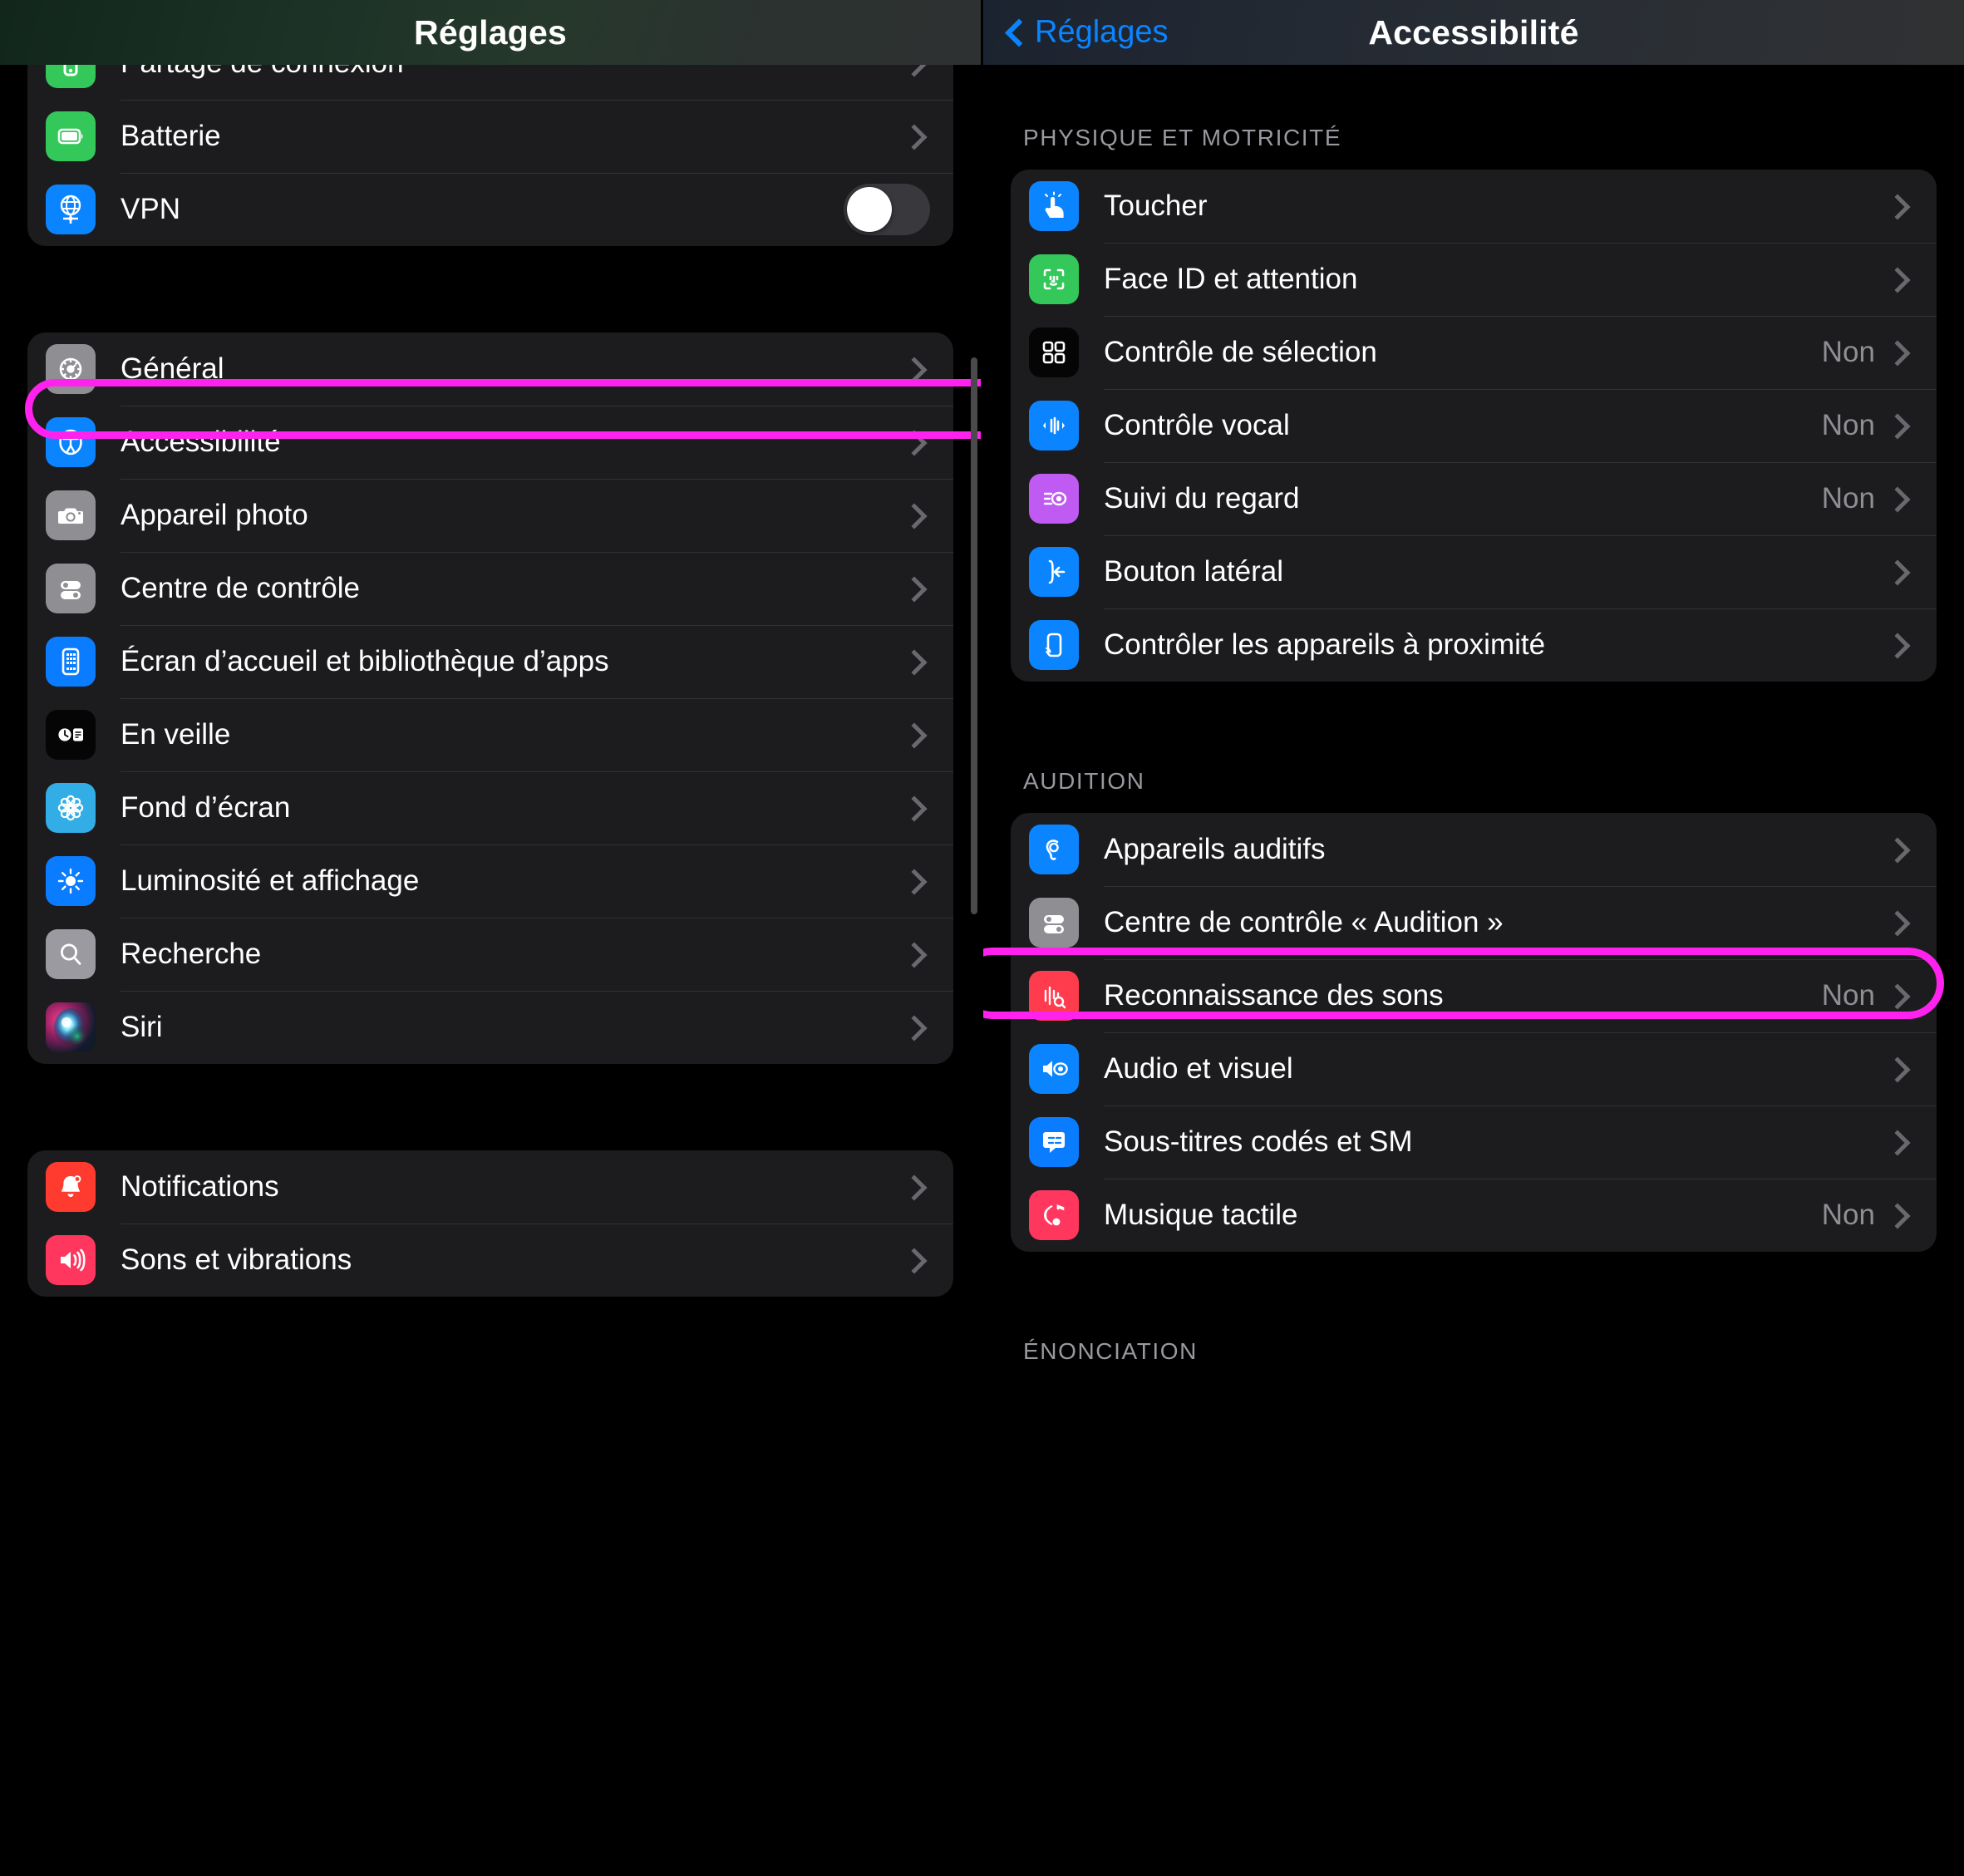  I want to click on chevron-left-icon, so click(1016, 32).